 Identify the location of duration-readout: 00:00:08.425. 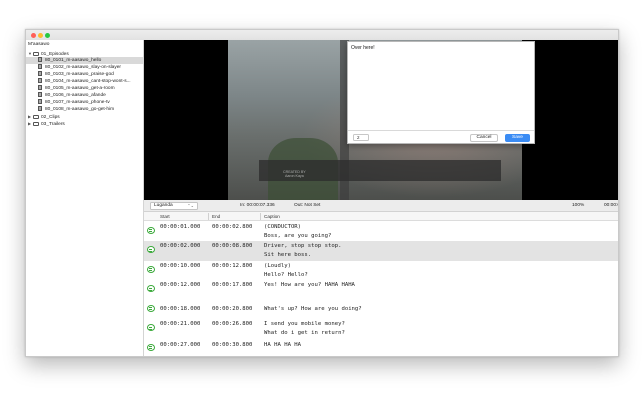
(611, 205).